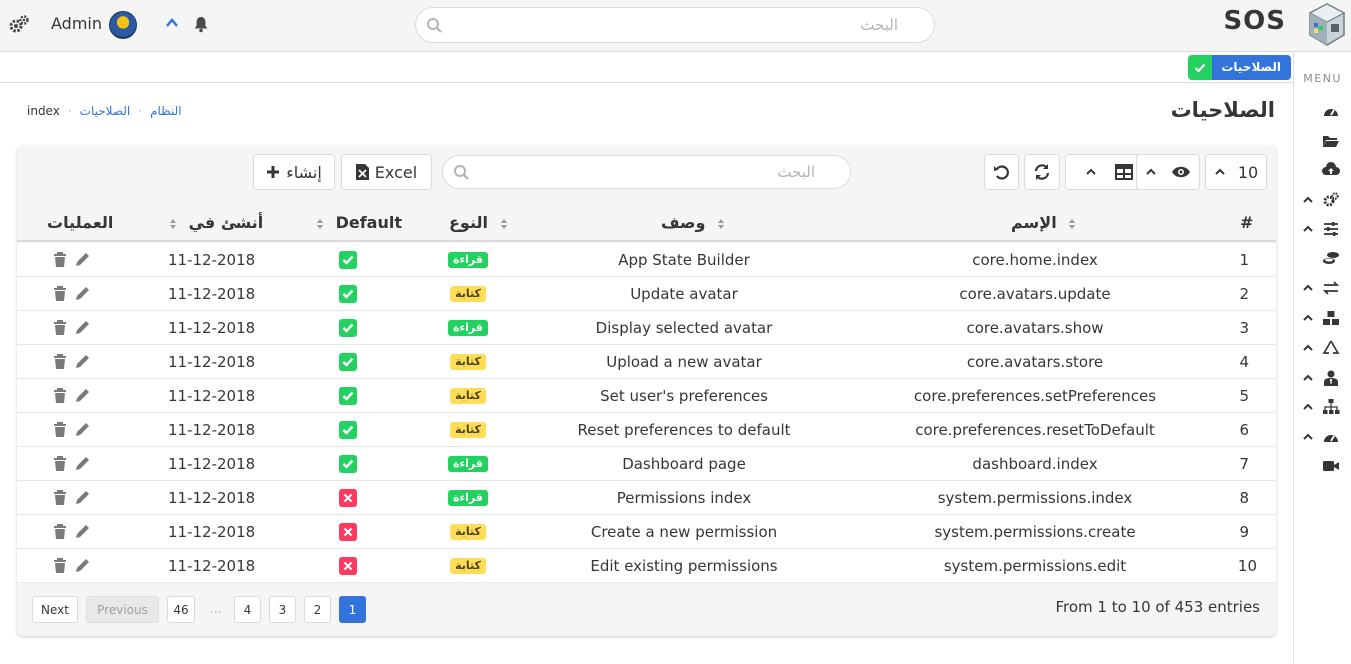 This screenshot has width=1351, height=664. What do you see at coordinates (481, 222) in the screenshot?
I see `column-header-type: النوع` at bounding box center [481, 222].